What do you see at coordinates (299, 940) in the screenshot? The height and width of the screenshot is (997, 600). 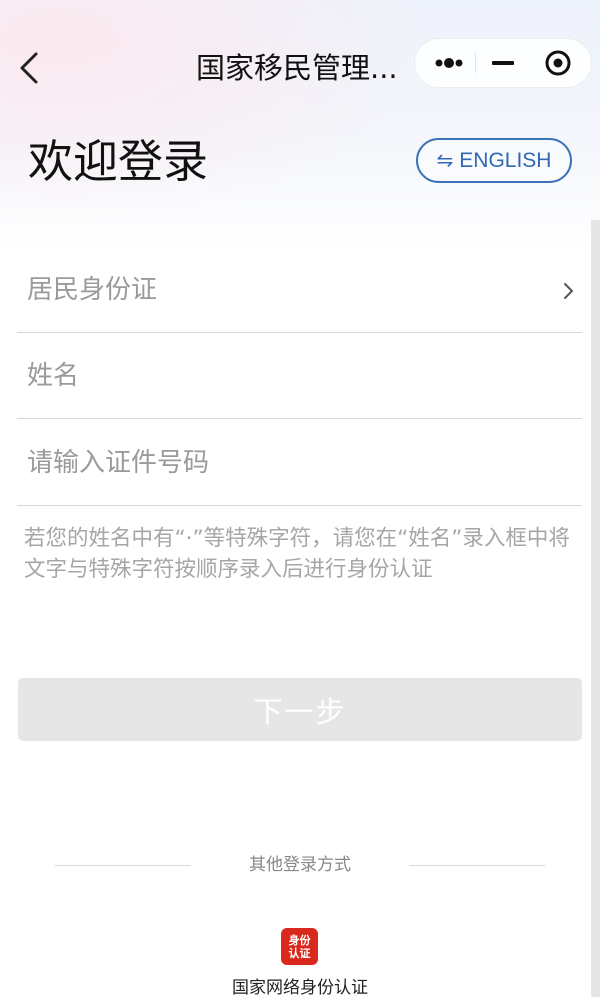 I see `id-auth-logo-line1: 身份` at bounding box center [299, 940].